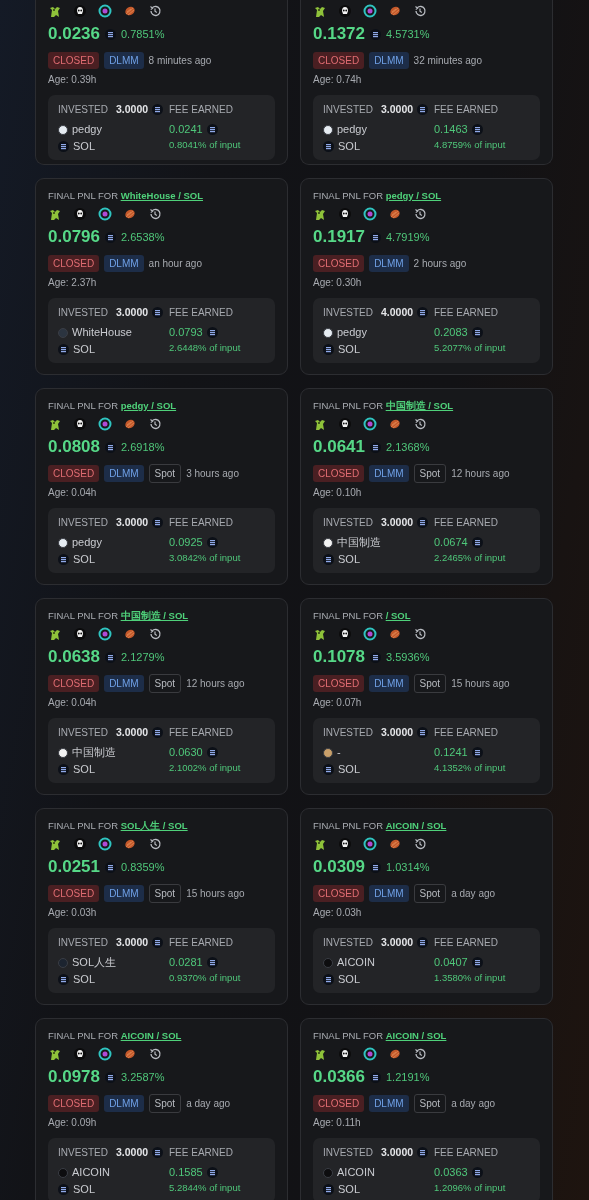 The height and width of the screenshot is (1200, 589). I want to click on pnl-percent: 4.5731%, so click(408, 34).